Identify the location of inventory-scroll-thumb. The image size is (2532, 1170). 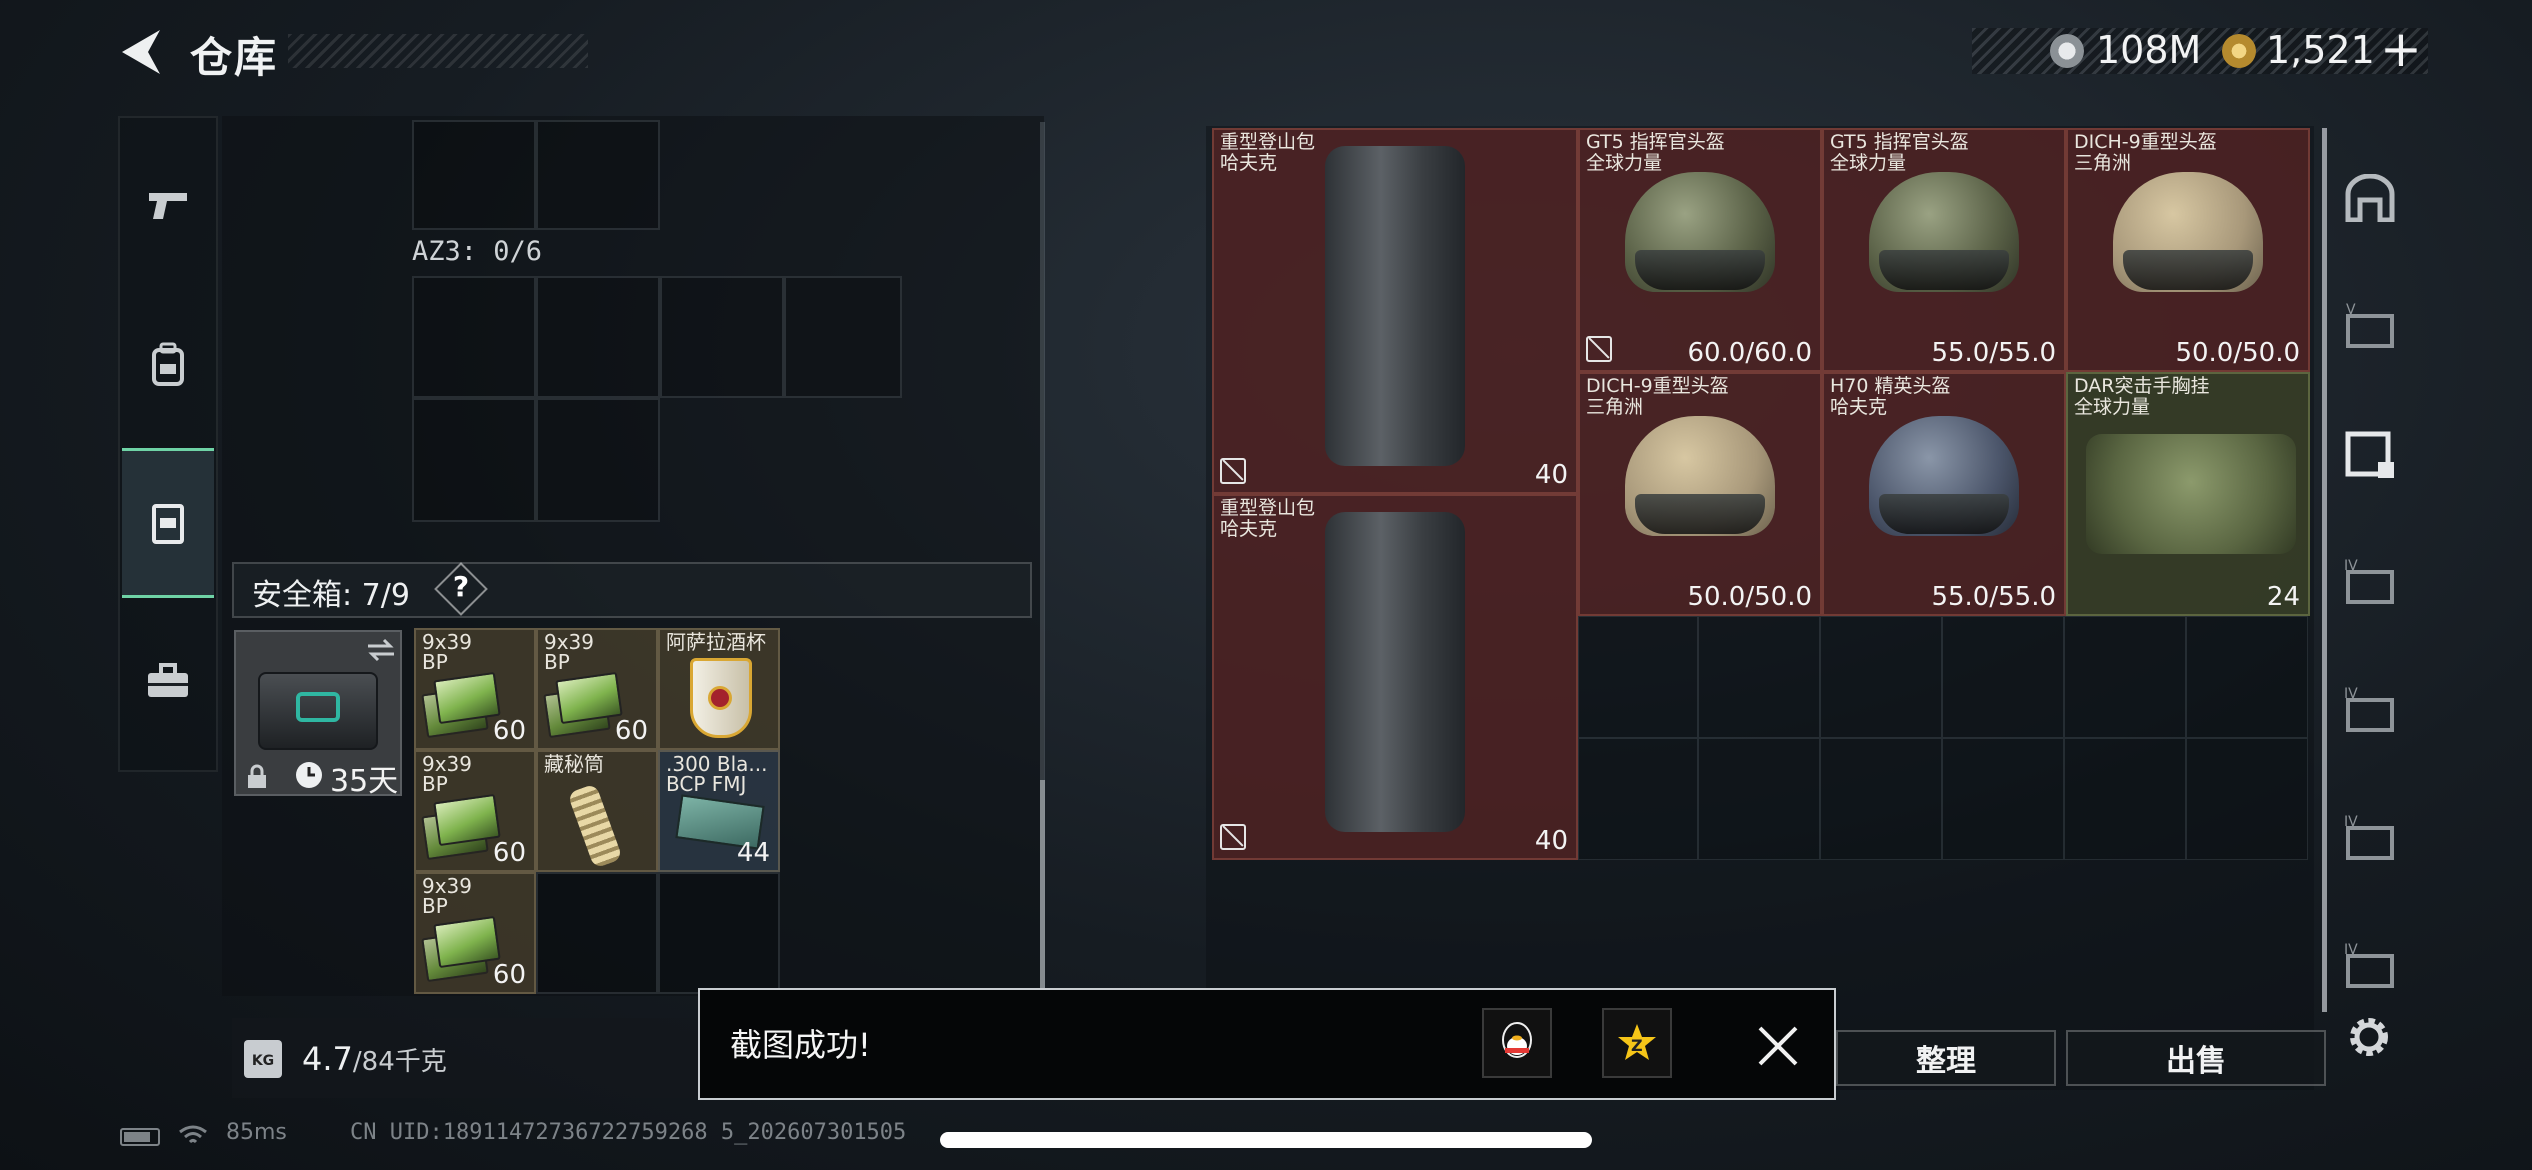
(2324, 570).